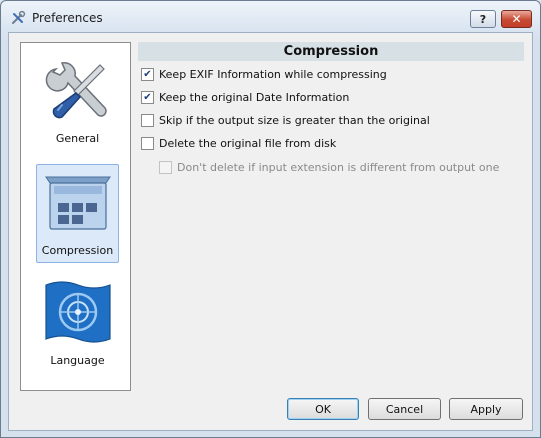 The width and height of the screenshot is (541, 438). I want to click on cancel-button: Cancel, so click(404, 409).